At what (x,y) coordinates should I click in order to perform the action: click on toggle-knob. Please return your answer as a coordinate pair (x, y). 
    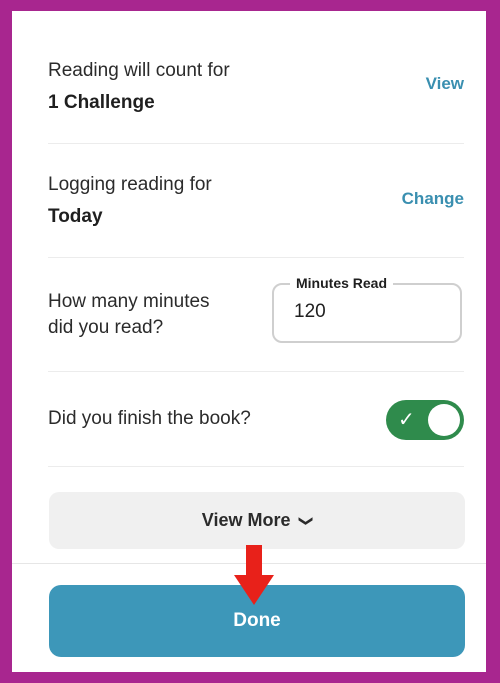
    Looking at the image, I should click on (444, 420).